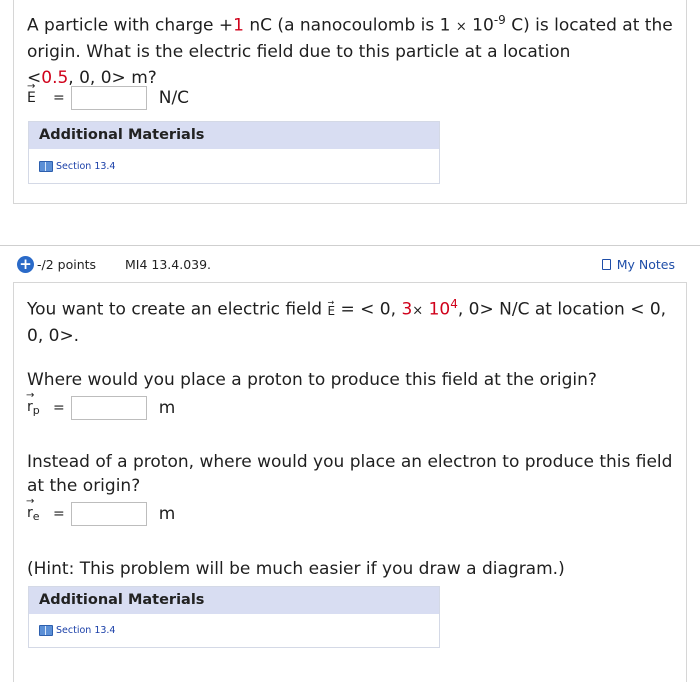 This screenshot has height=682, width=700. Describe the element at coordinates (234, 617) in the screenshot. I see `additional-materials-2: Additional Materials Section 13.4` at that location.